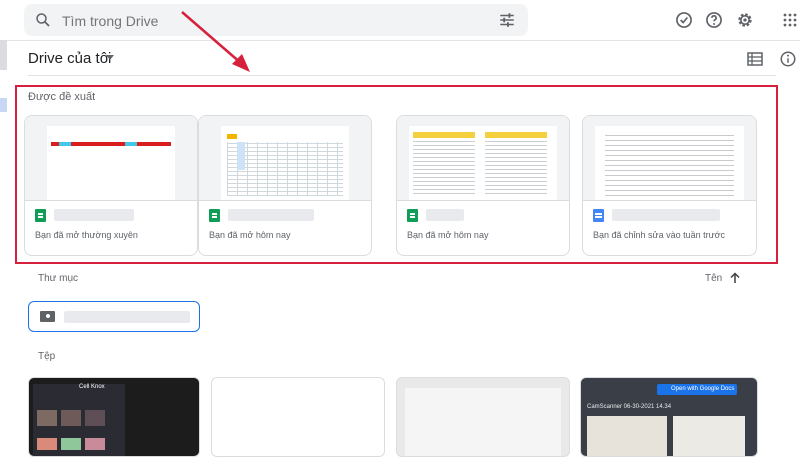  What do you see at coordinates (507, 20) in the screenshot?
I see `tune-icon` at bounding box center [507, 20].